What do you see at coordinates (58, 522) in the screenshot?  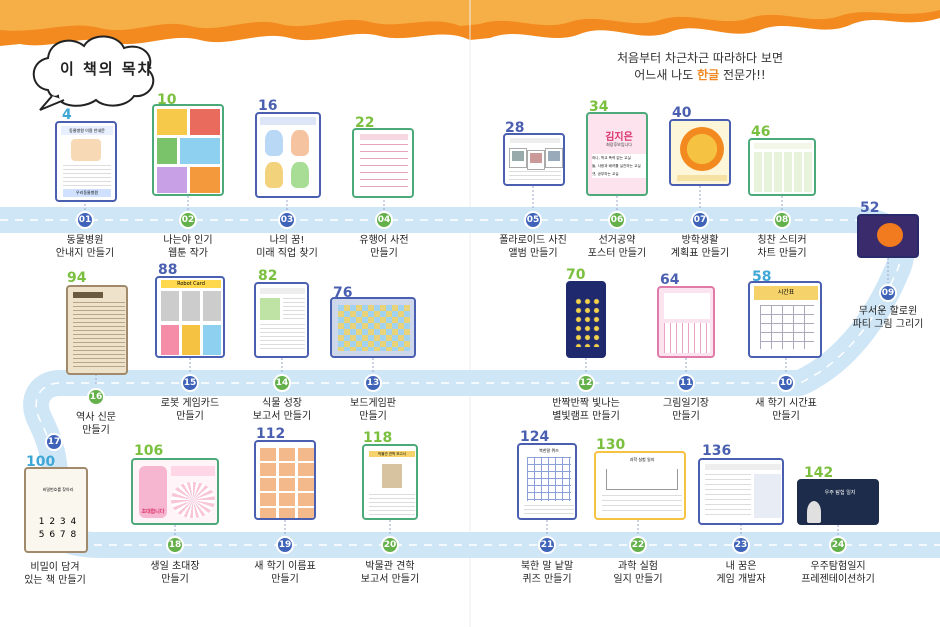 I see `code-row-1: 1 2 3 4` at bounding box center [58, 522].